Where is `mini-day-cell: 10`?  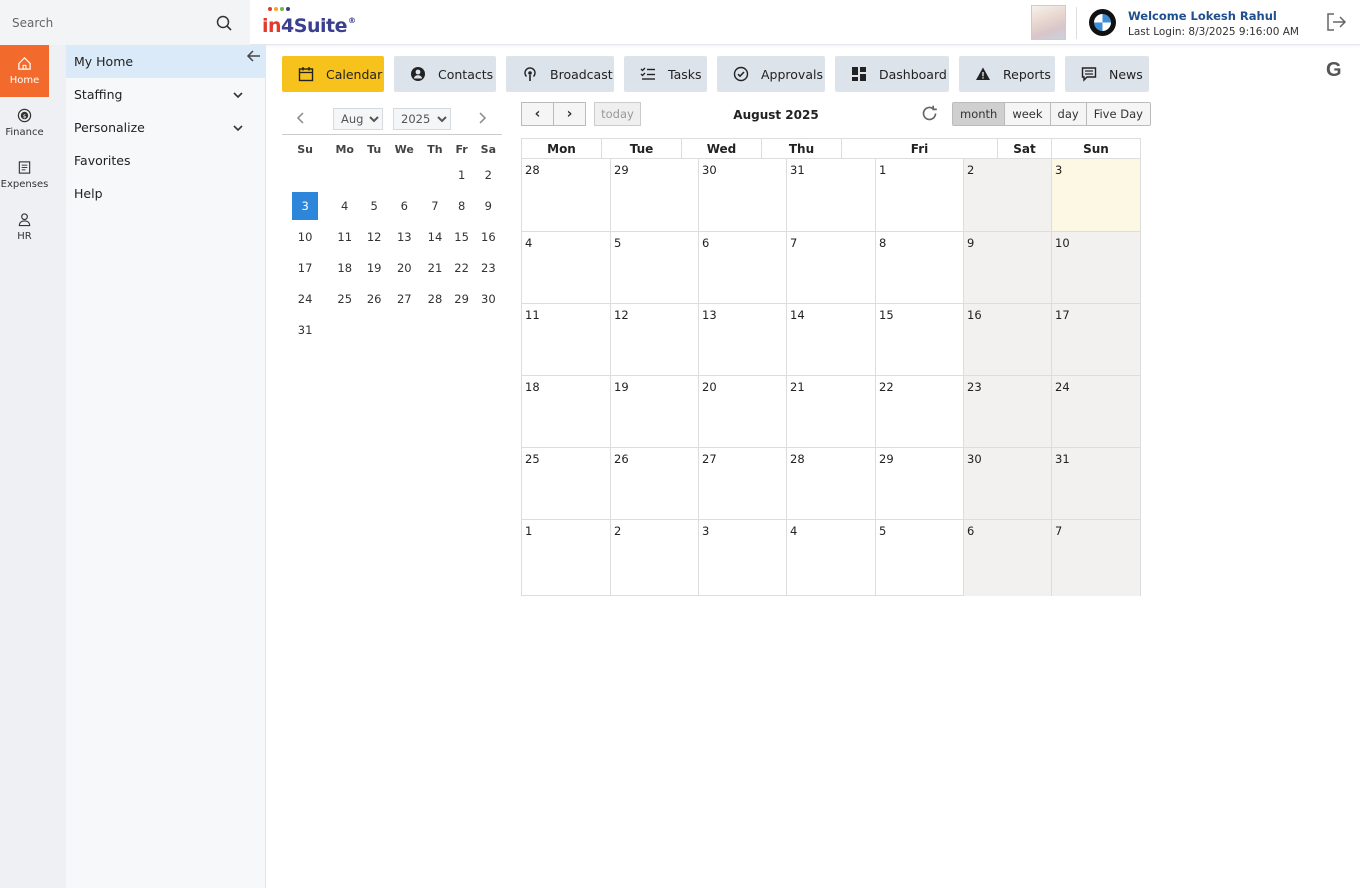 mini-day-cell: 10 is located at coordinates (305, 236).